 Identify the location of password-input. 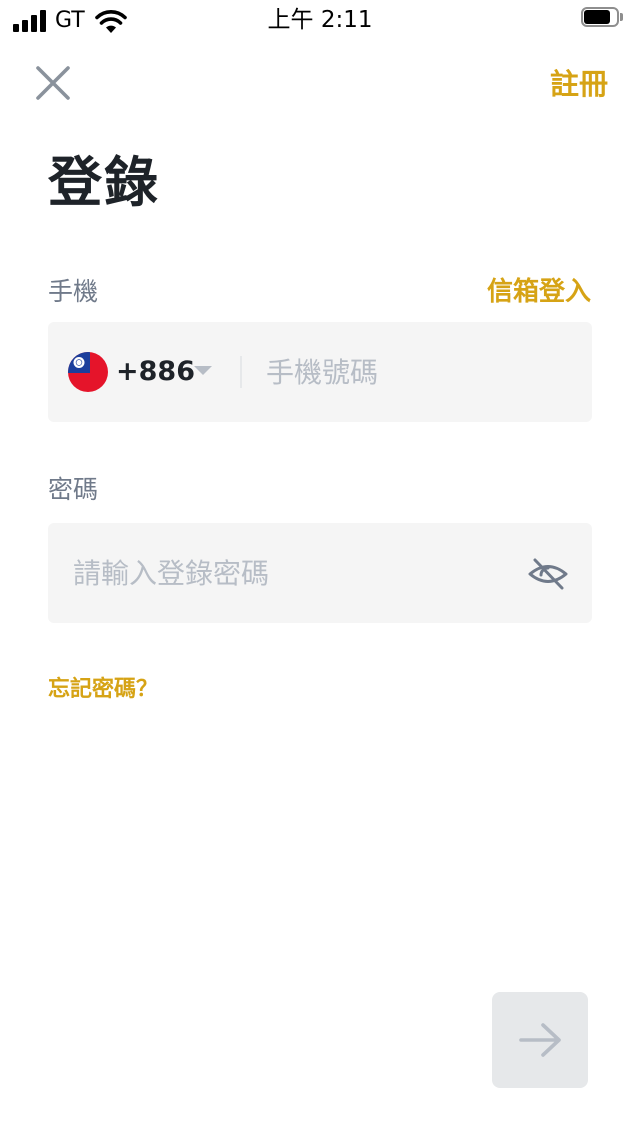
(293, 573).